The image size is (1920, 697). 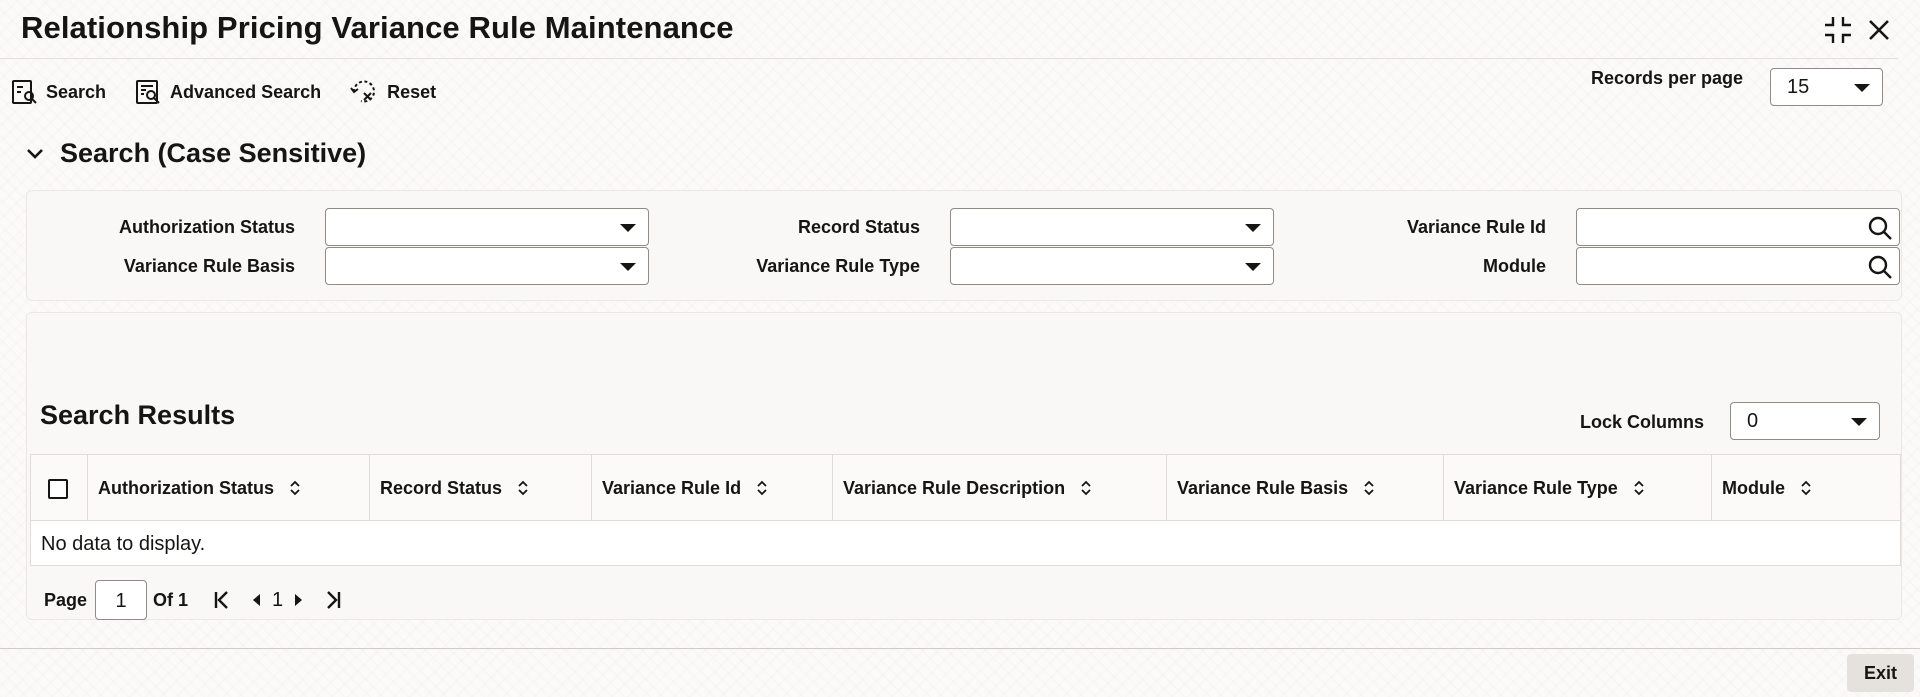 What do you see at coordinates (1514, 266) in the screenshot?
I see `module-label: Module` at bounding box center [1514, 266].